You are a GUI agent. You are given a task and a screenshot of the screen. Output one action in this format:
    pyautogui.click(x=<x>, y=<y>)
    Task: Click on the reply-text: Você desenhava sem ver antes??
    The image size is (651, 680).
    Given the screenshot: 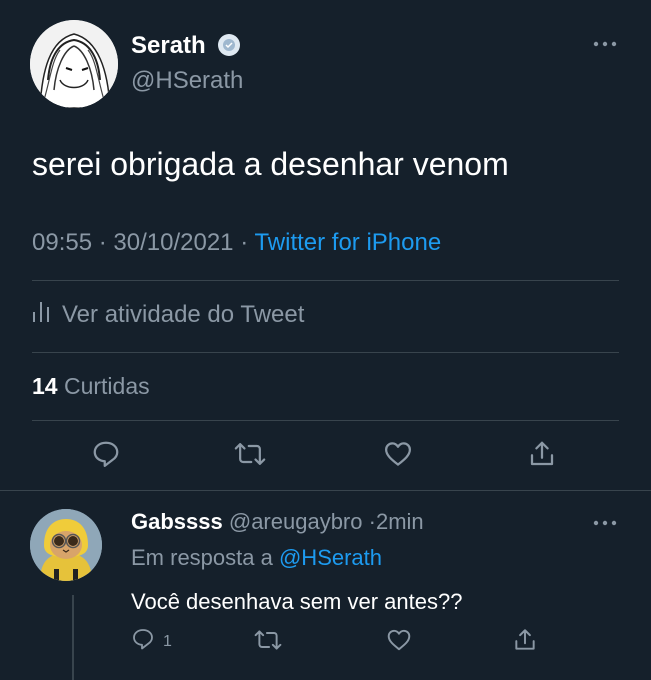 What is the action you would take?
    pyautogui.click(x=297, y=601)
    